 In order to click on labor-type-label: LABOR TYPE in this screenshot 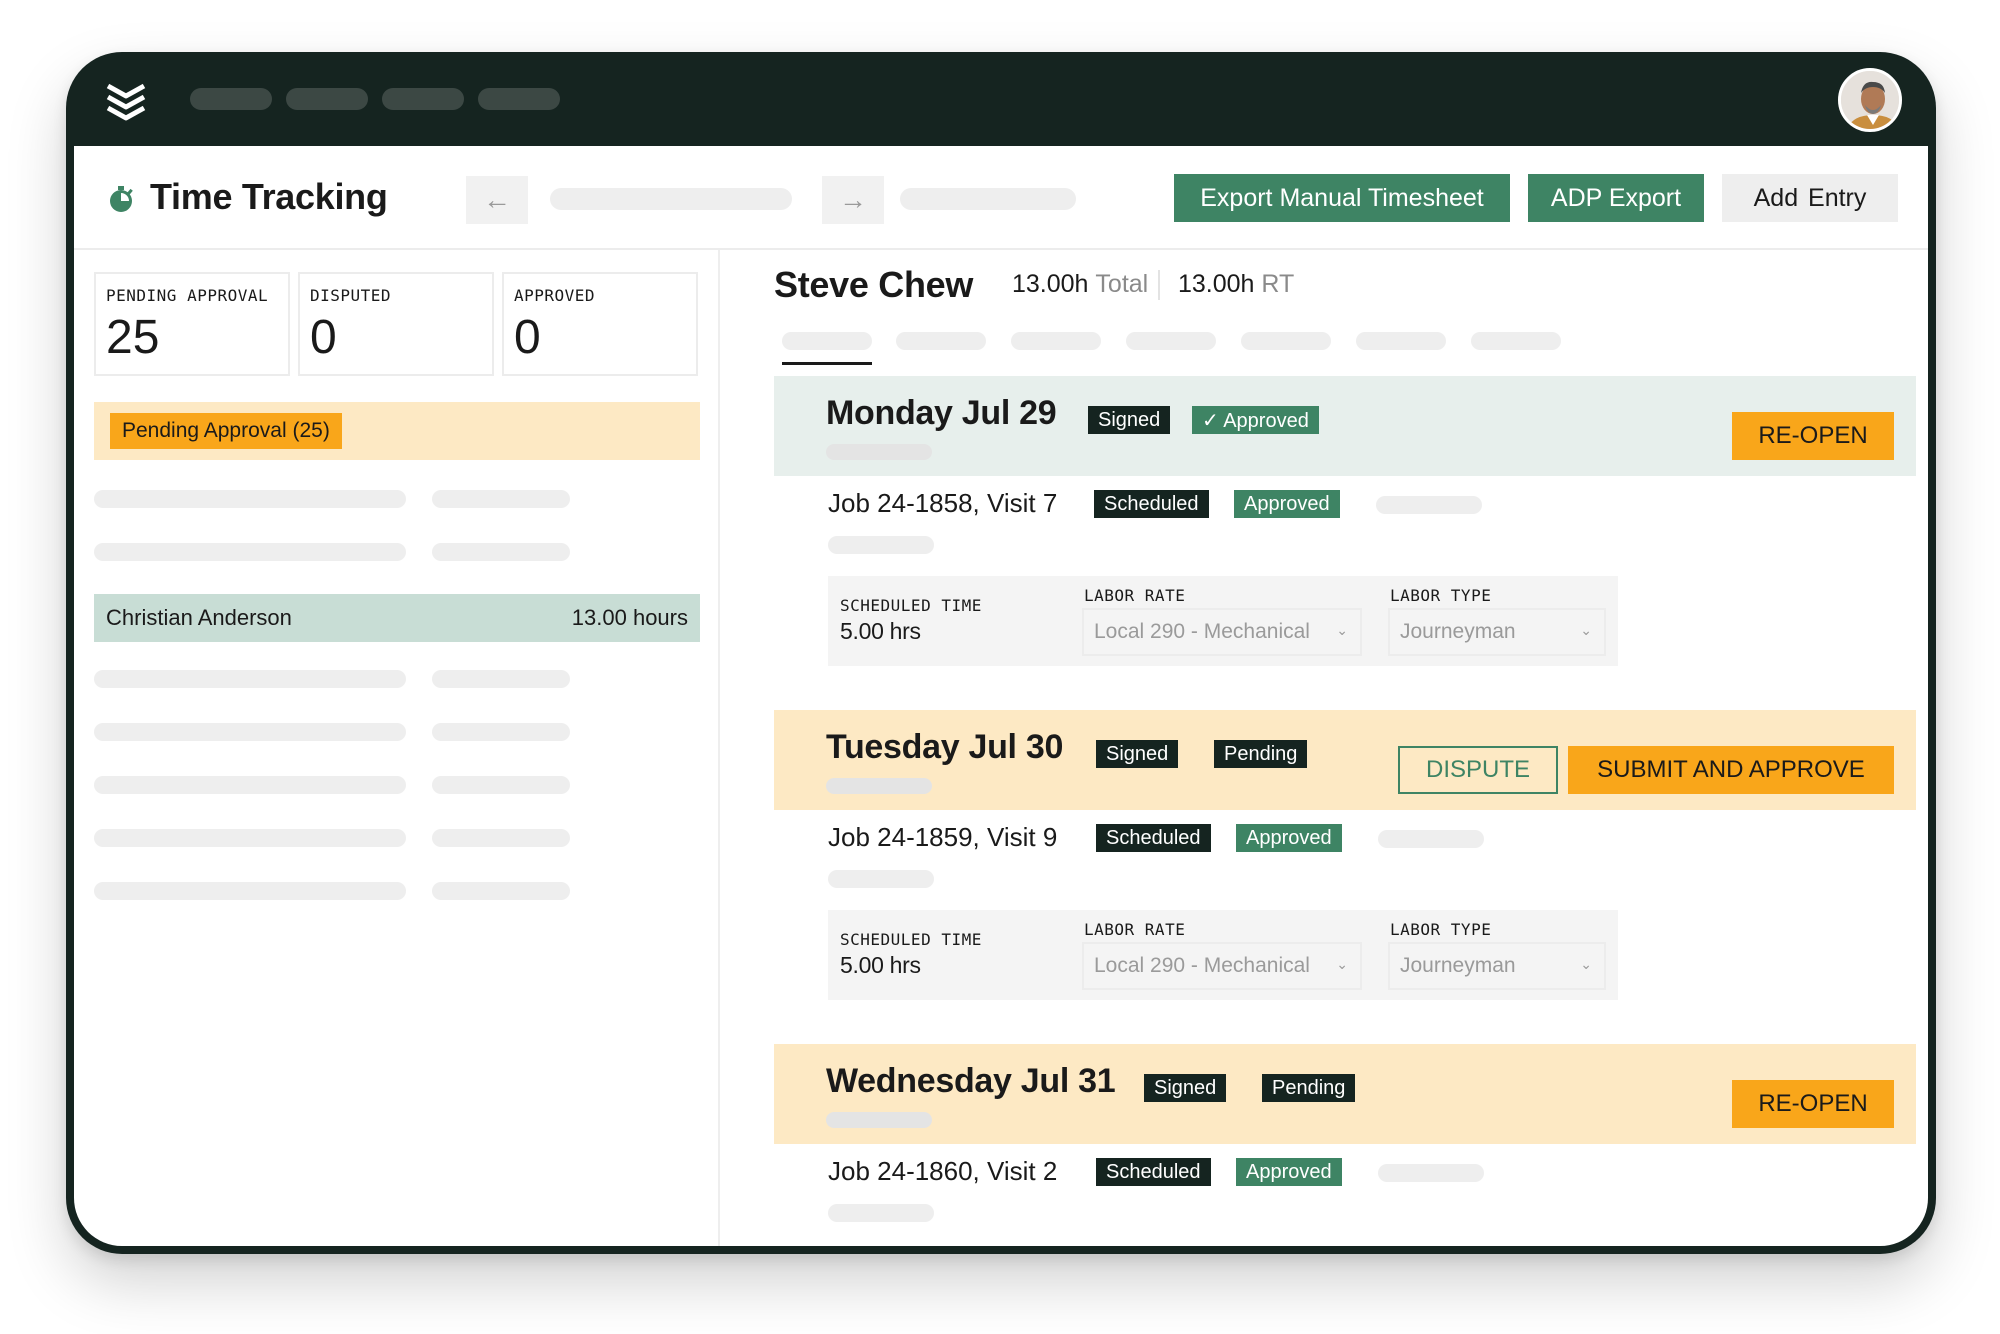, I will do `click(1441, 929)`.